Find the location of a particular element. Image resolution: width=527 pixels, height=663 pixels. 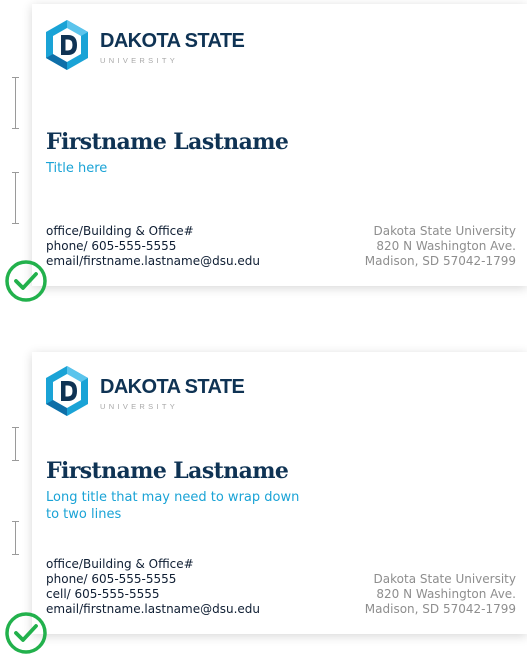

cell-line: cell/ 605-555-5555 is located at coordinates (103, 594).